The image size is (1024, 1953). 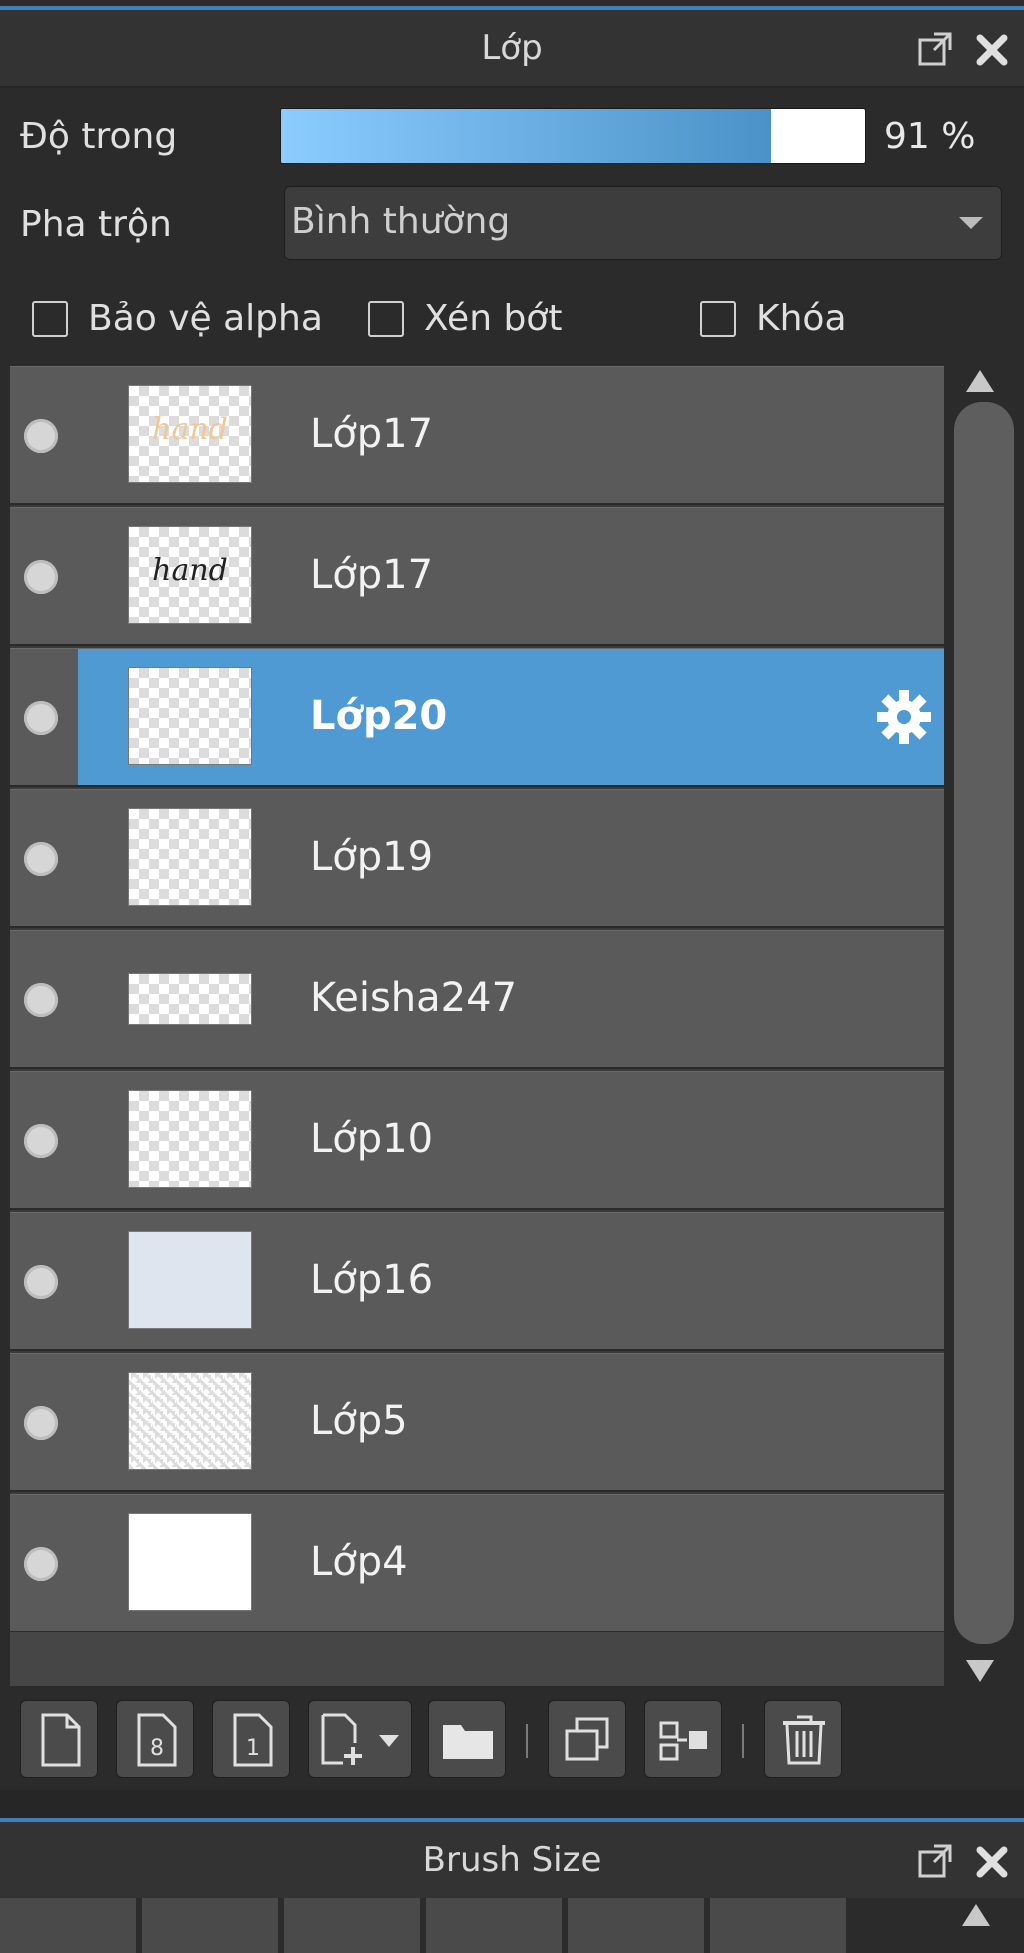 I want to click on opacity-label: Độ trong, so click(x=99, y=136).